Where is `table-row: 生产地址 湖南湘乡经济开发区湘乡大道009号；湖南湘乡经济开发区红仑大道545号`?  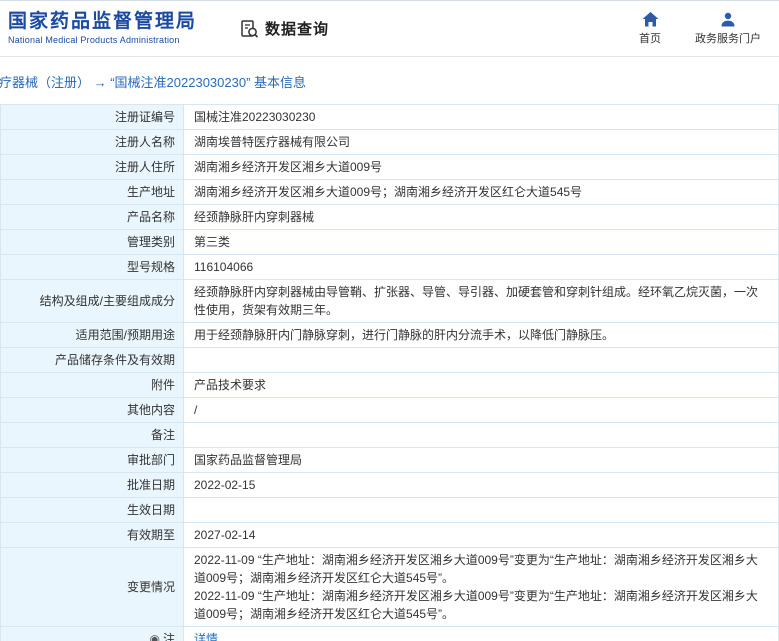
table-row: 生产地址 湖南湘乡经济开发区湘乡大道009号；湖南湘乡经济开发区红仑大道545号 is located at coordinates (389, 192).